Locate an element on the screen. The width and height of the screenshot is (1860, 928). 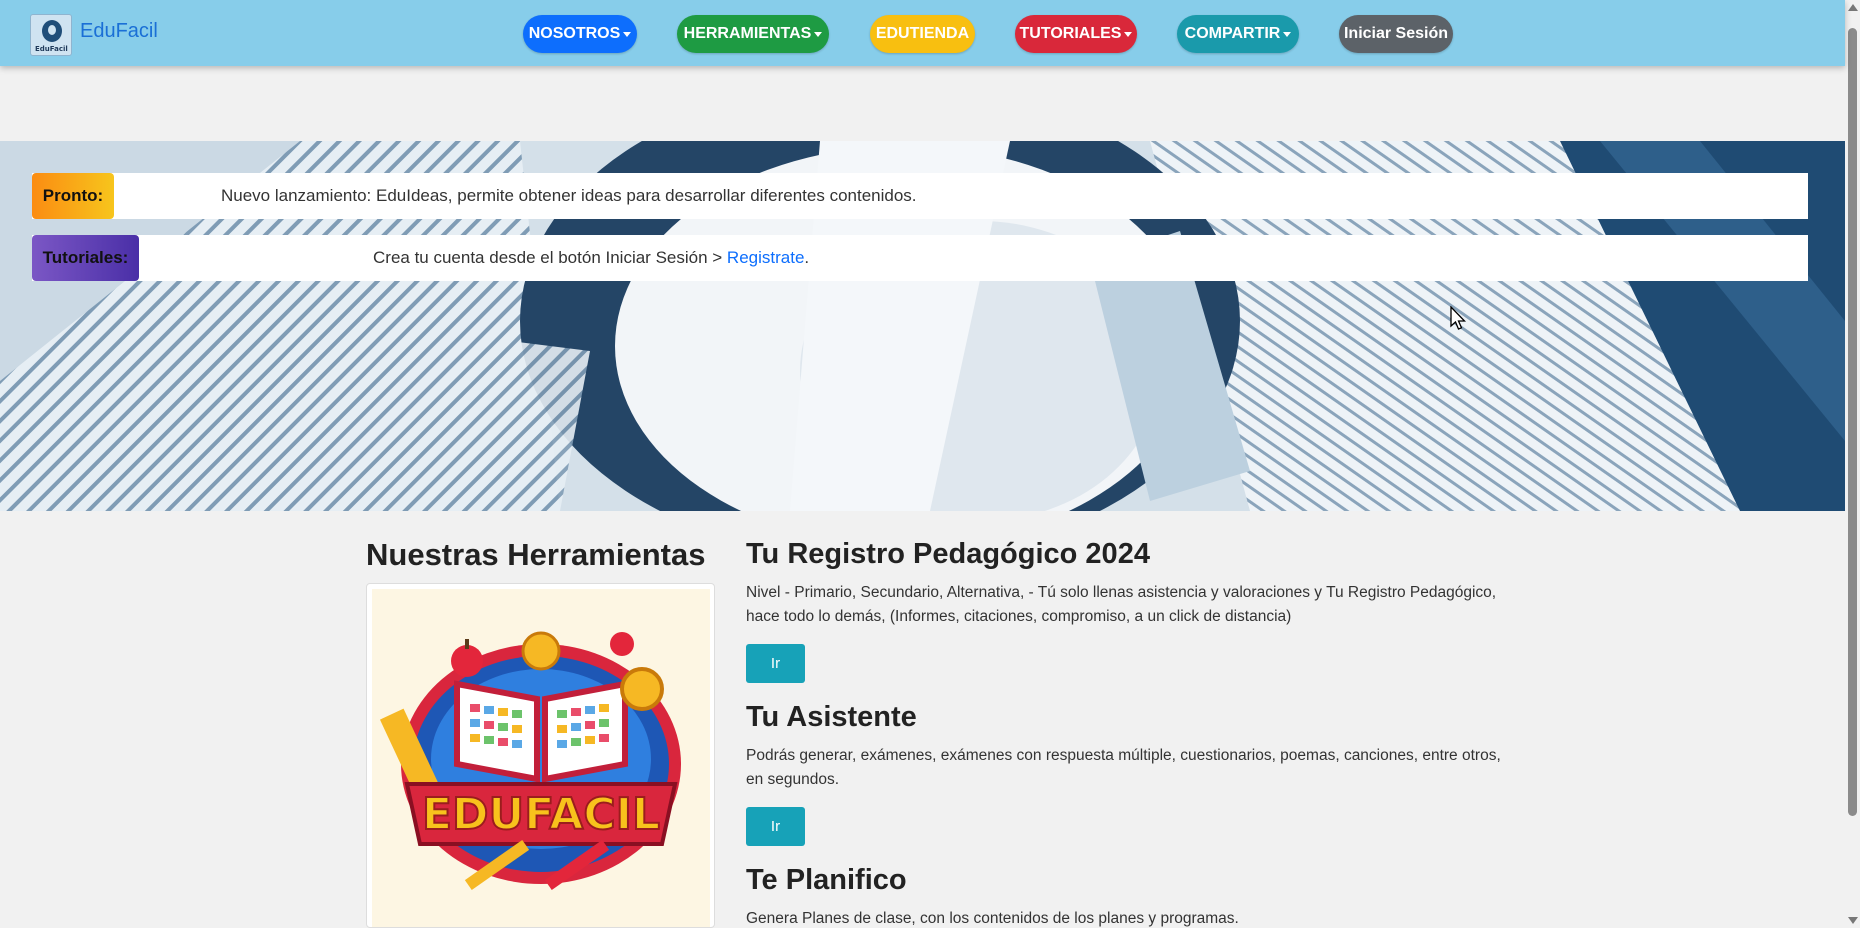
pronto-badge: Pronto: is located at coordinates (73, 196).